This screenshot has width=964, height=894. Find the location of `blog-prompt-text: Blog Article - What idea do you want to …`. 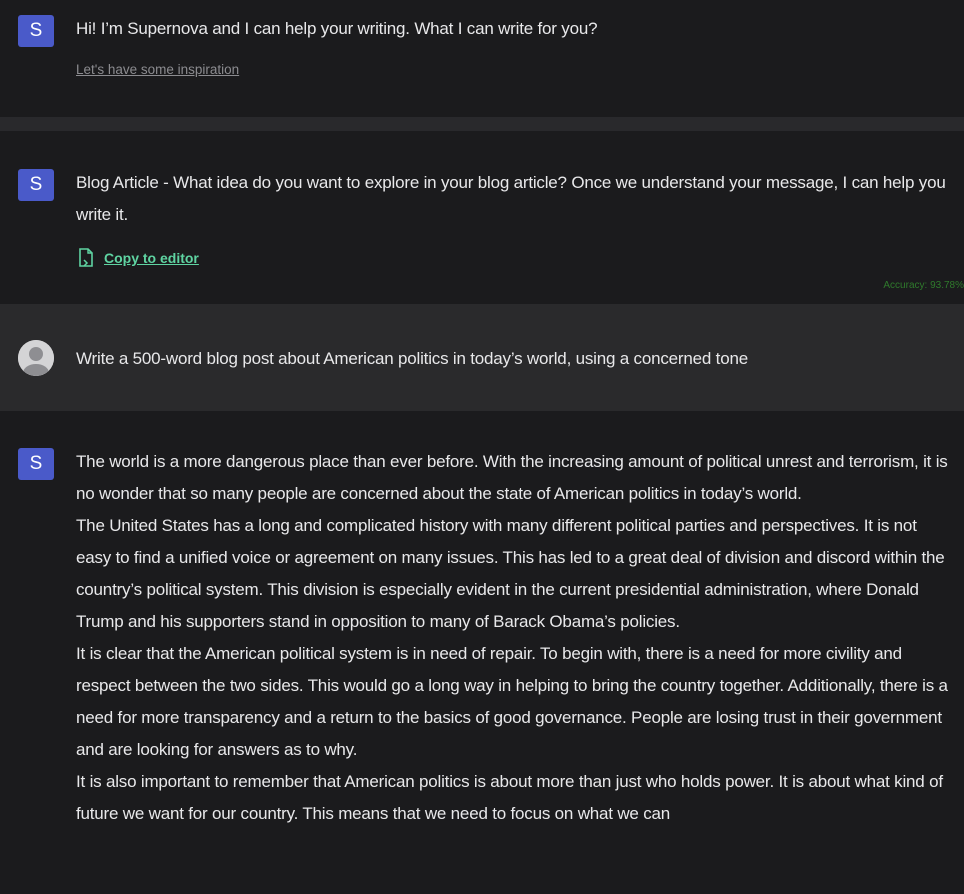

blog-prompt-text: Blog Article - What idea do you want to … is located at coordinates (511, 198).